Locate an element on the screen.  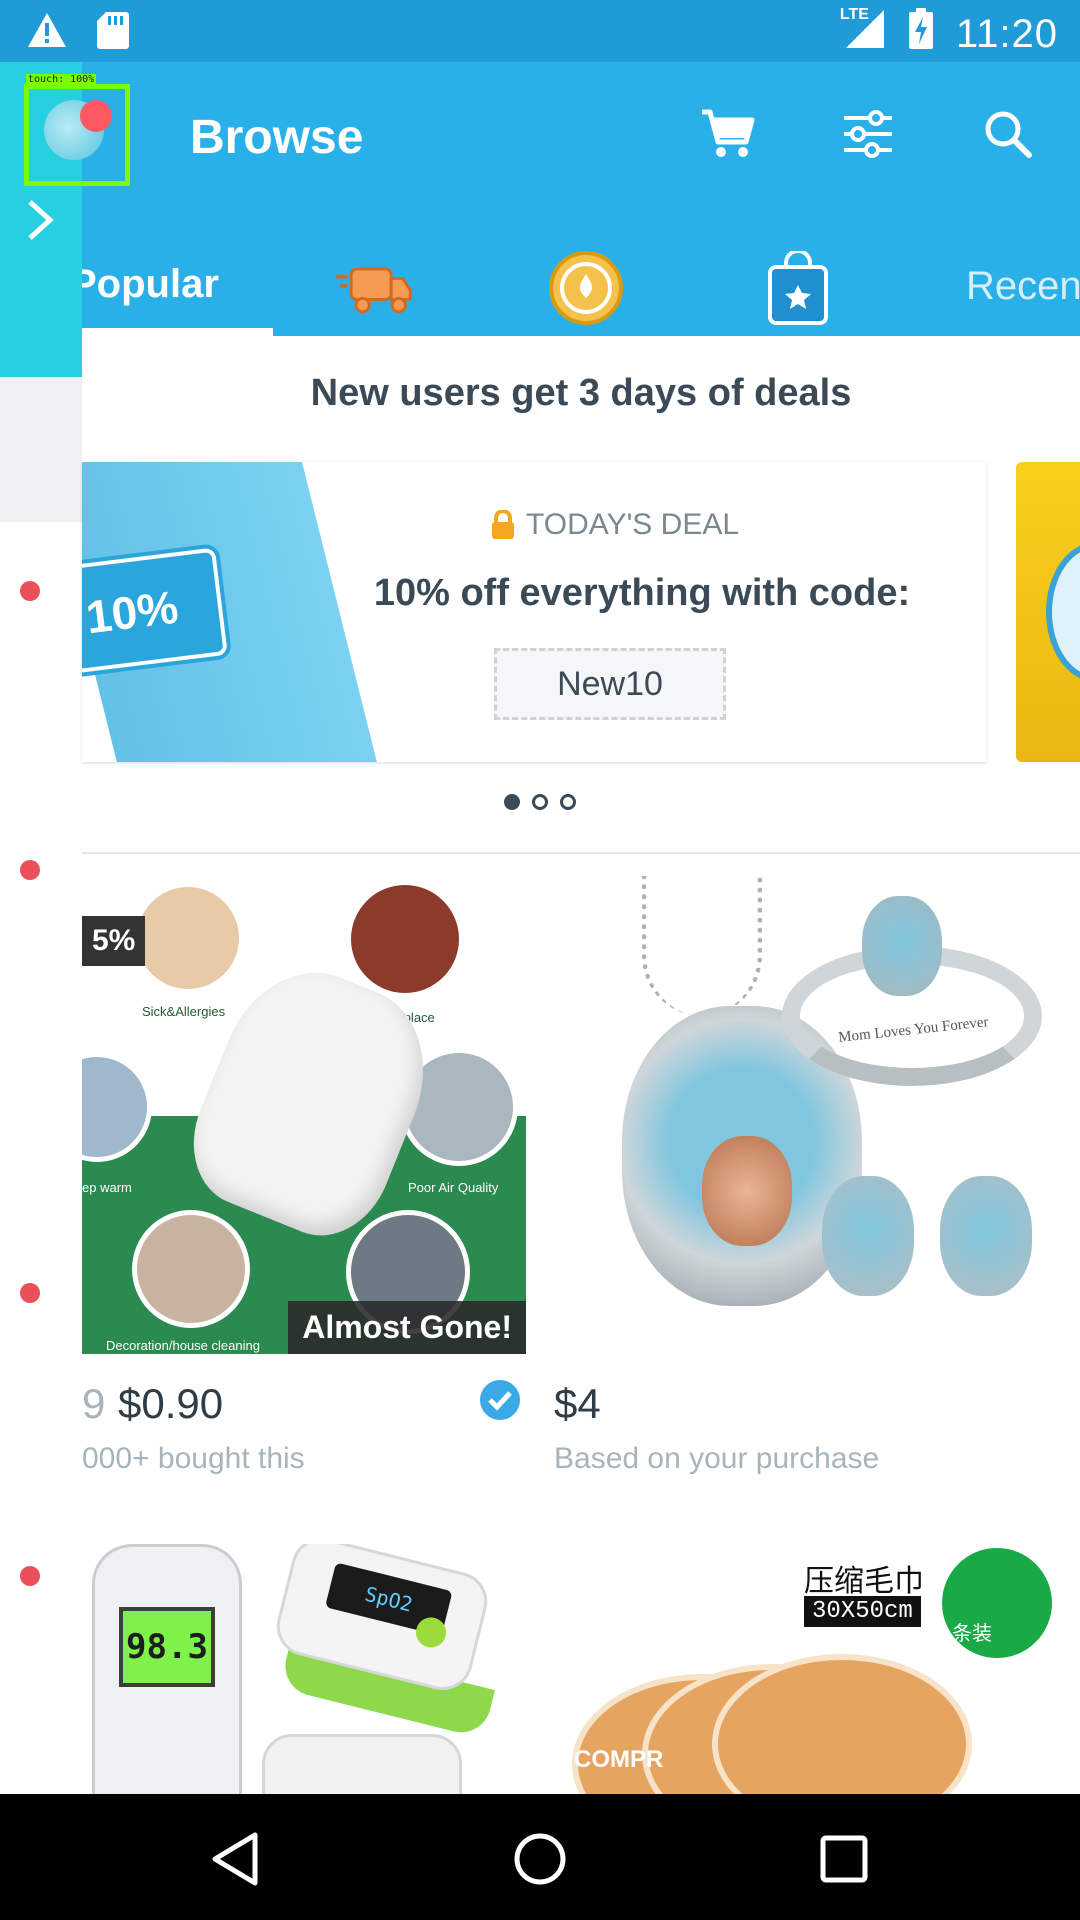
status-bar: LTE 11:20 is located at coordinates (540, 31).